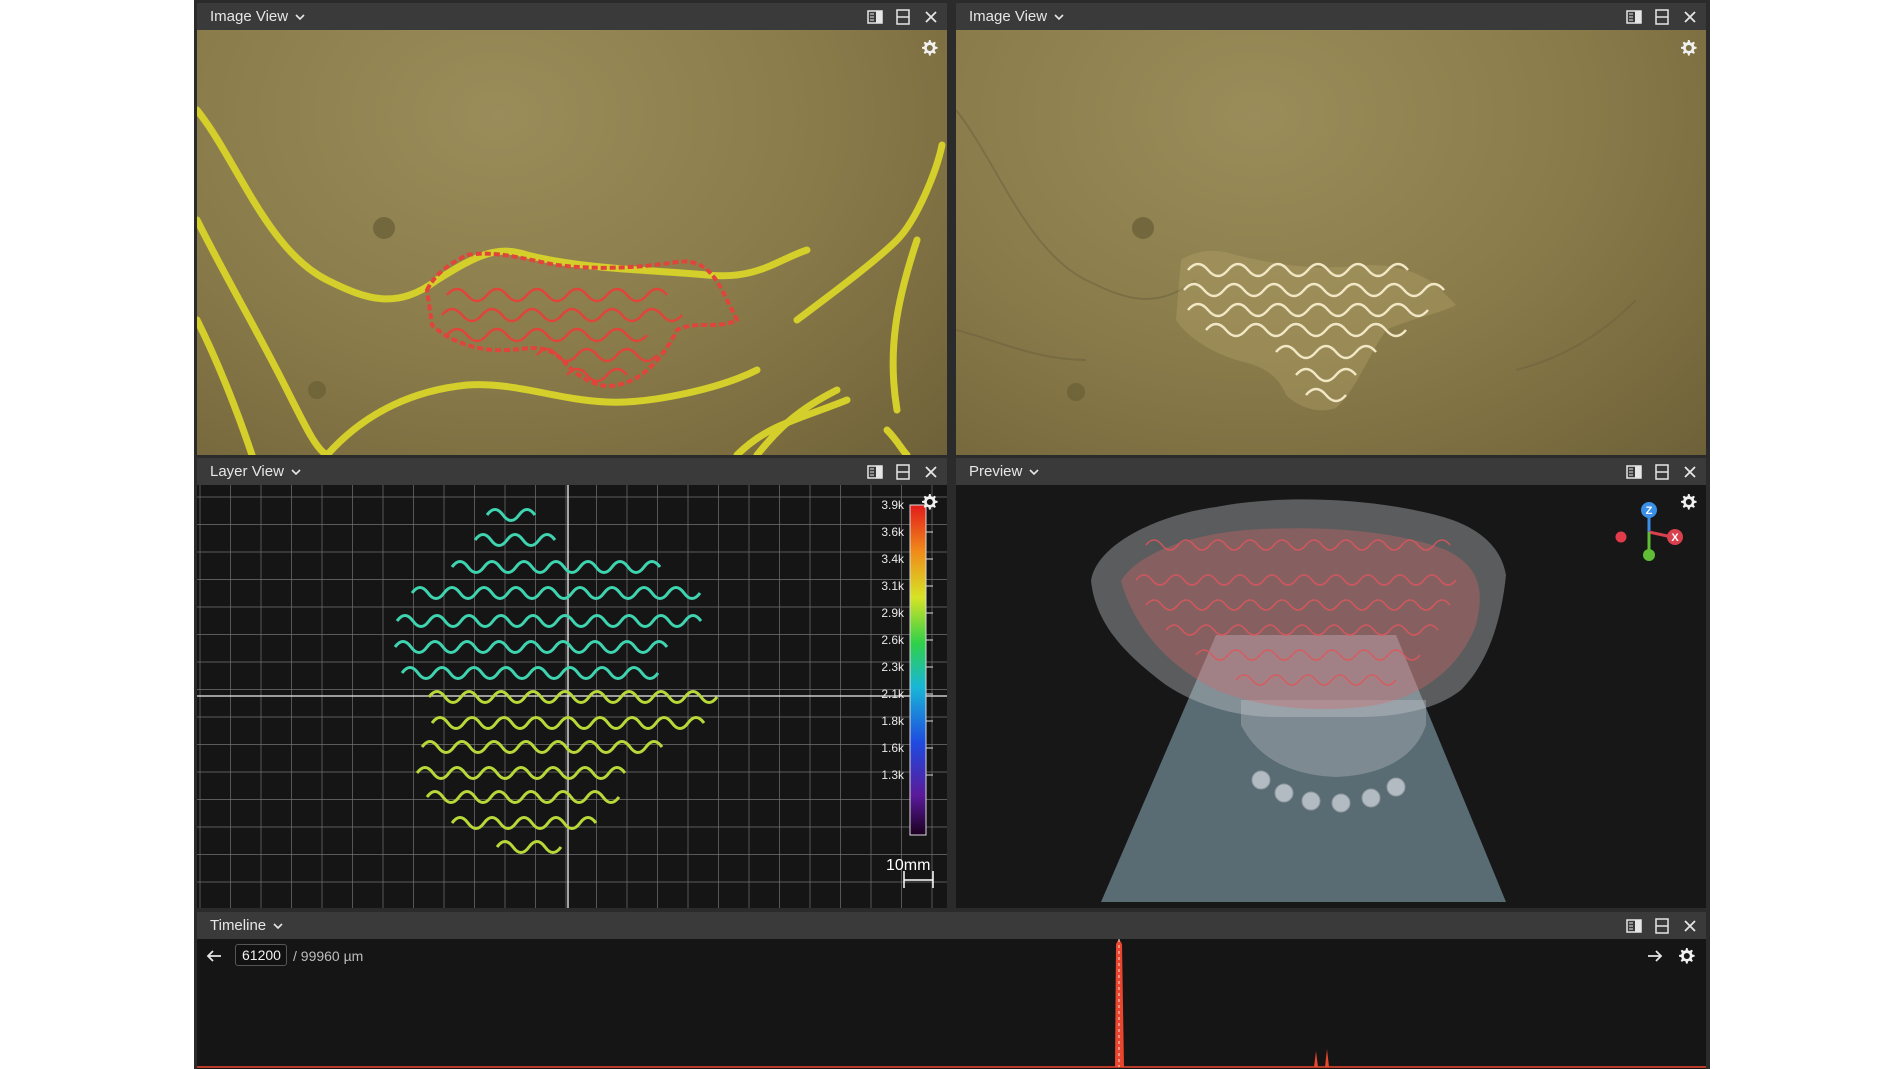 This screenshot has width=1900, height=1069. What do you see at coordinates (893, 559) in the screenshot?
I see `colorbar-tick-label: 3.4k` at bounding box center [893, 559].